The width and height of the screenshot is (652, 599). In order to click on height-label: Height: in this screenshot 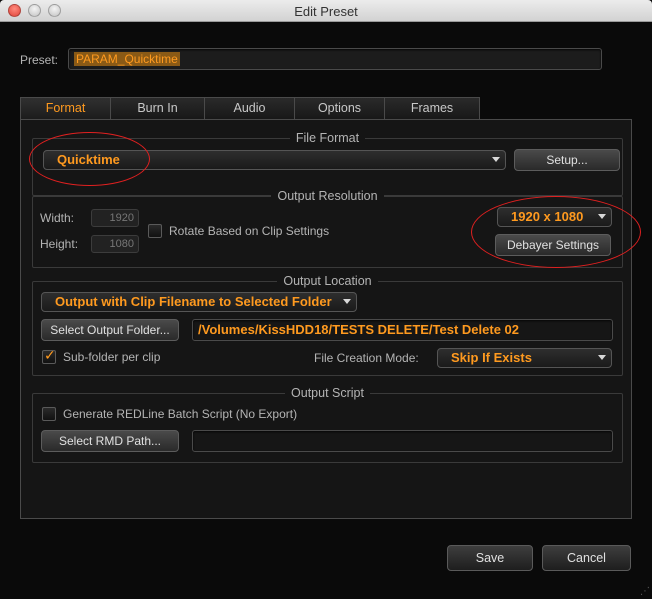, I will do `click(59, 244)`.